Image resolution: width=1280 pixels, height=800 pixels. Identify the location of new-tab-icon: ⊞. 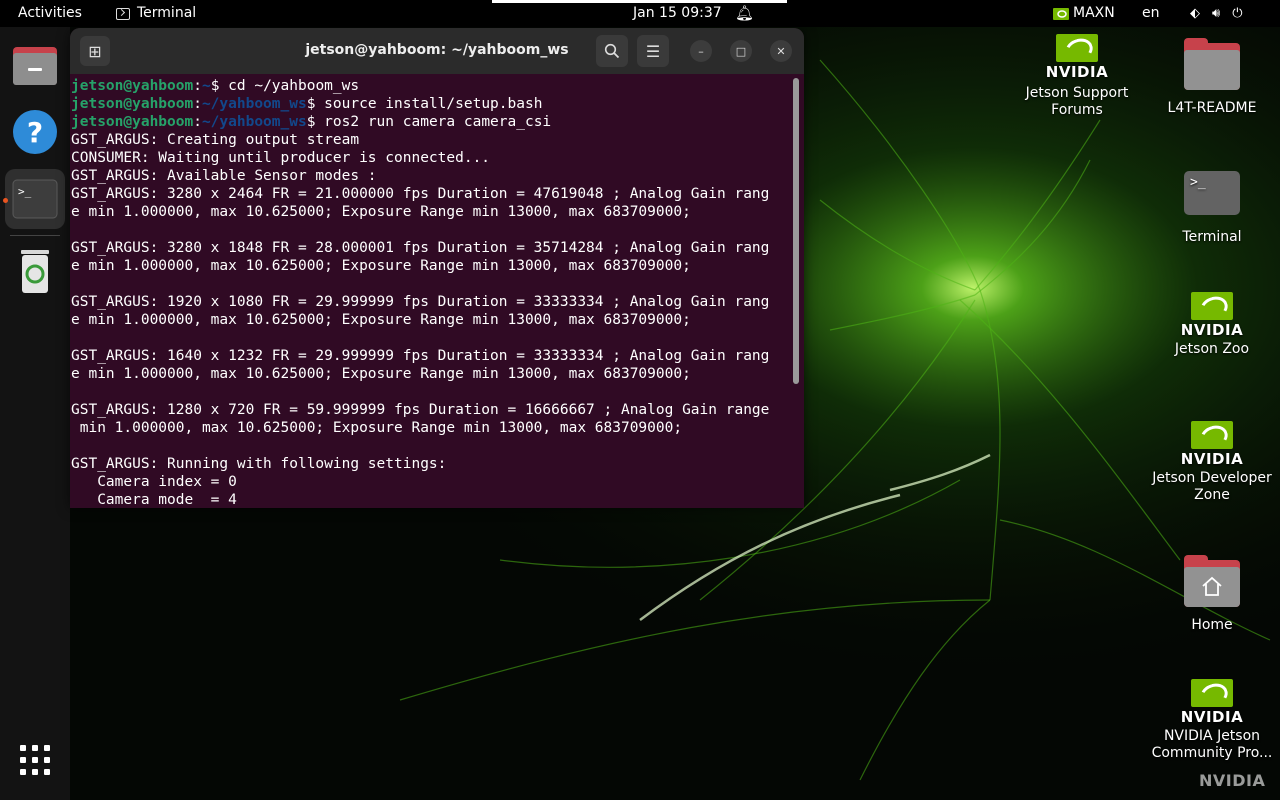
(95, 51).